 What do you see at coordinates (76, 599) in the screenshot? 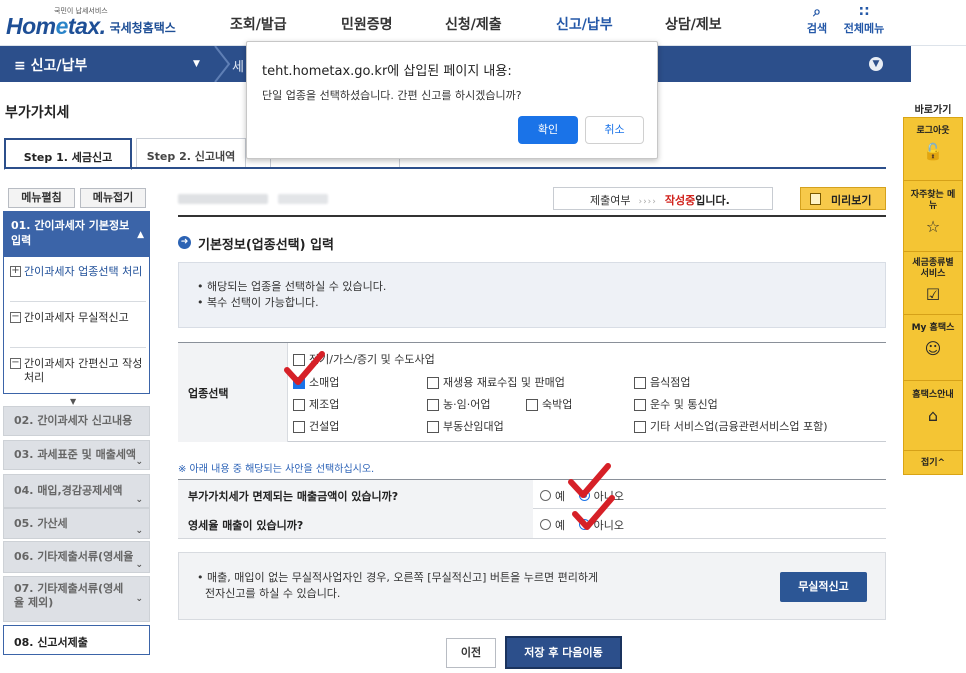
I see `step-07: 07. 기타제출서류(영세율 제외) ⌄` at bounding box center [76, 599].